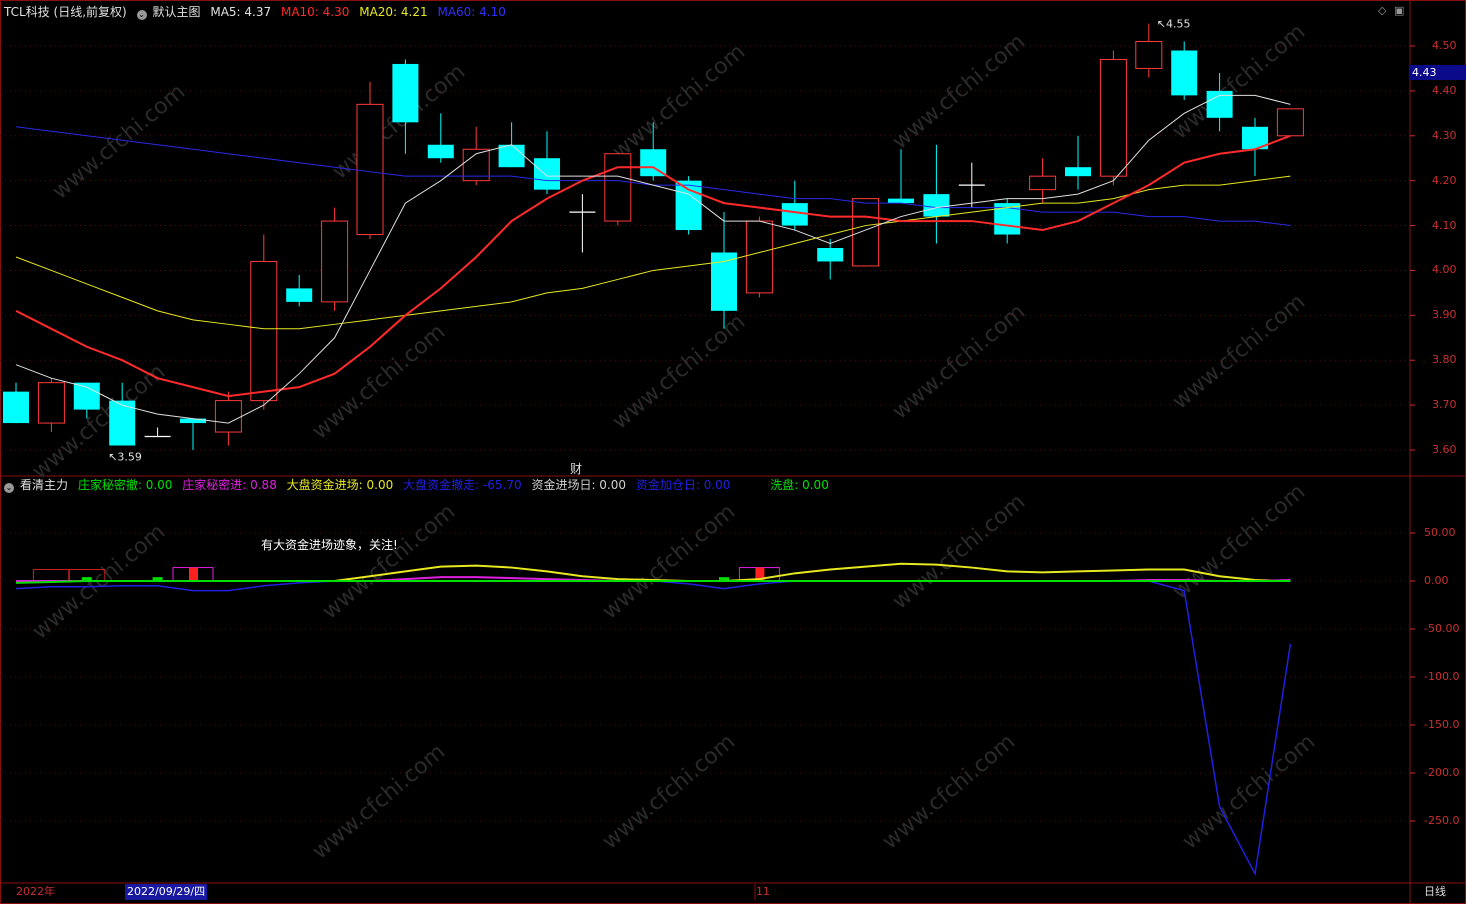 This screenshot has height=904, width=1466. Describe the element at coordinates (65, 12) in the screenshot. I see `stock-title: TCL科技 (日线,前复权)` at that location.